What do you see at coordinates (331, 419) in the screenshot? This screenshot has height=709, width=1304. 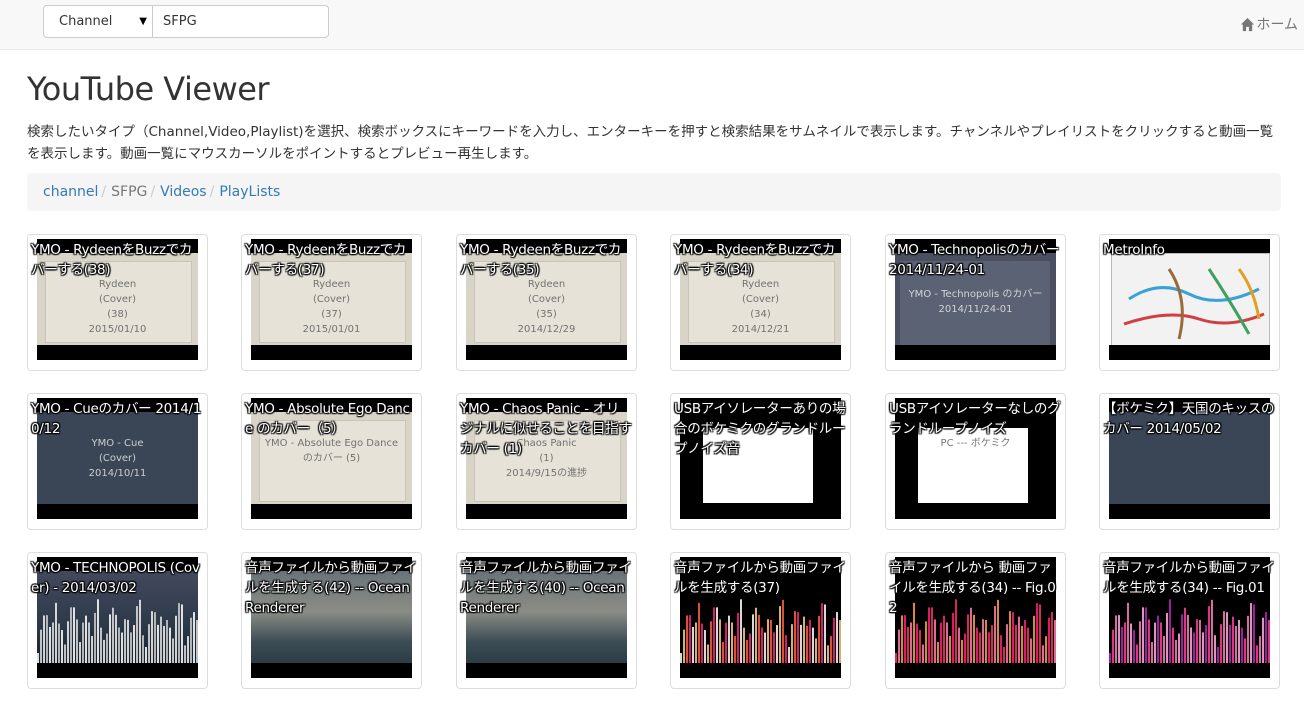 I see `video-title: YMO - Absolute Ego Dance のカバー（5）` at bounding box center [331, 419].